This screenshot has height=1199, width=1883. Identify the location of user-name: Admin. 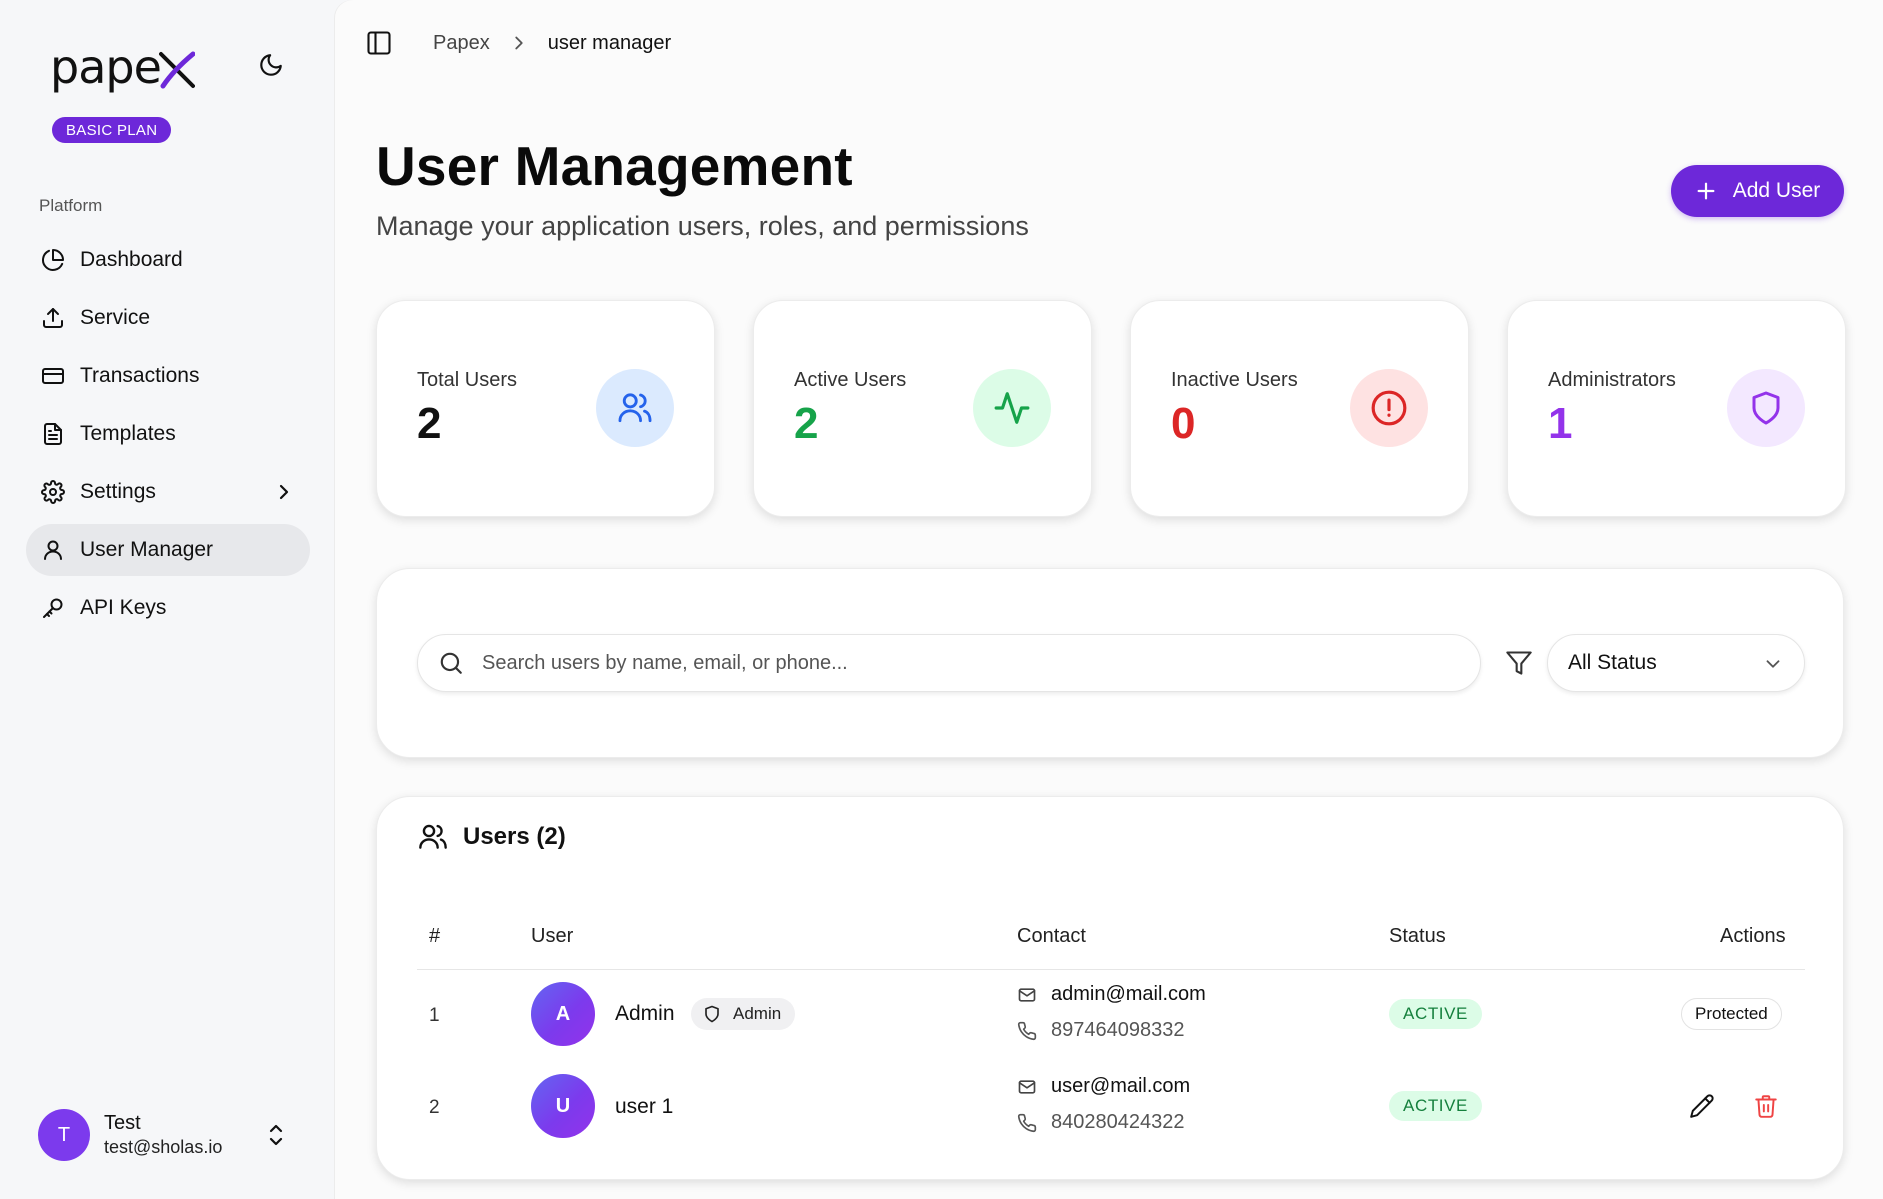
(645, 1013).